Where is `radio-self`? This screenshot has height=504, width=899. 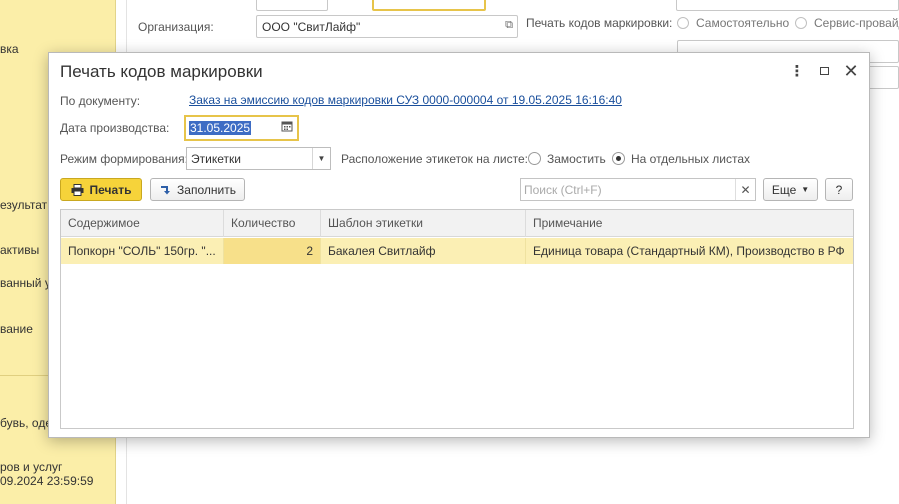 radio-self is located at coordinates (683, 23).